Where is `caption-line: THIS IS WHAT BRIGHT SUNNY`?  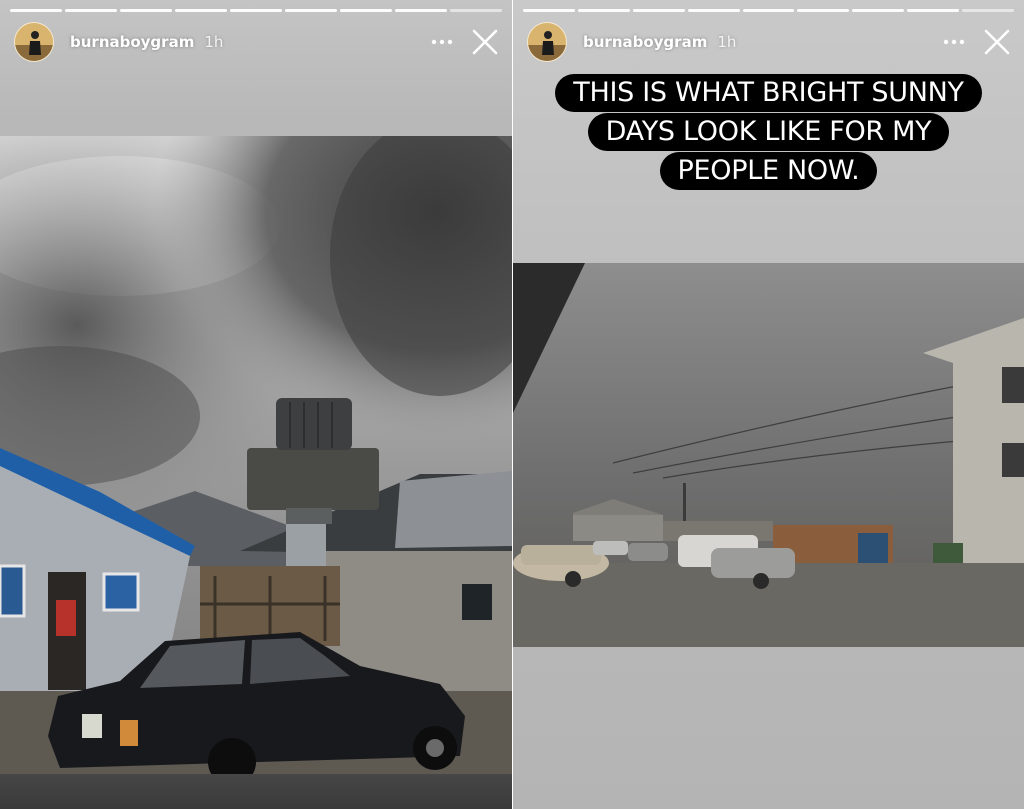 caption-line: THIS IS WHAT BRIGHT SUNNY is located at coordinates (768, 93).